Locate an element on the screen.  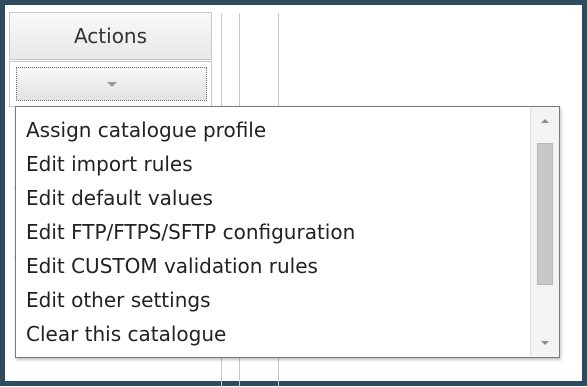
option-clear-catalogue: Clear this catalogue is located at coordinates (273, 334).